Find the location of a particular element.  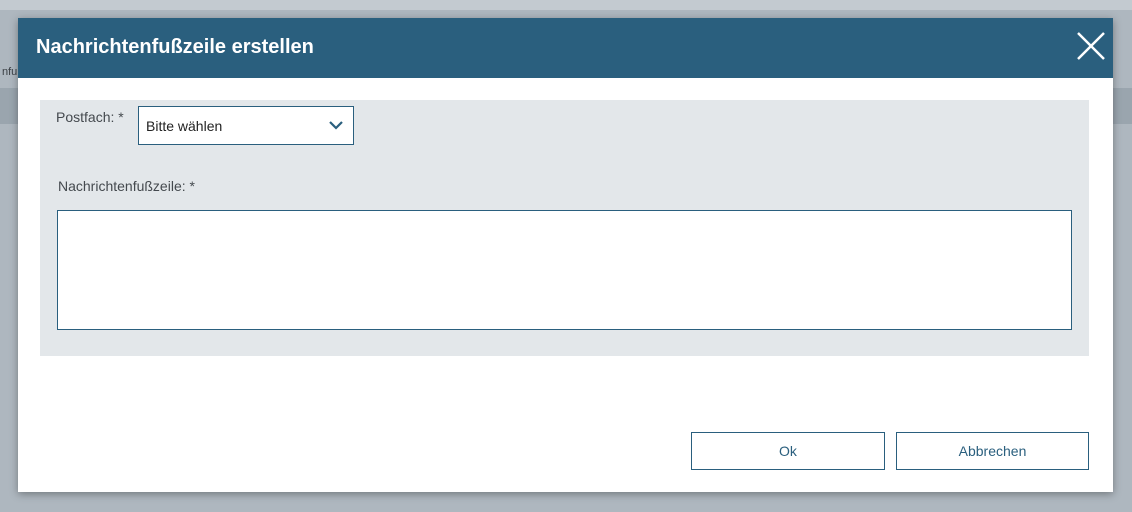

chevron-down-icon is located at coordinates (336, 125).